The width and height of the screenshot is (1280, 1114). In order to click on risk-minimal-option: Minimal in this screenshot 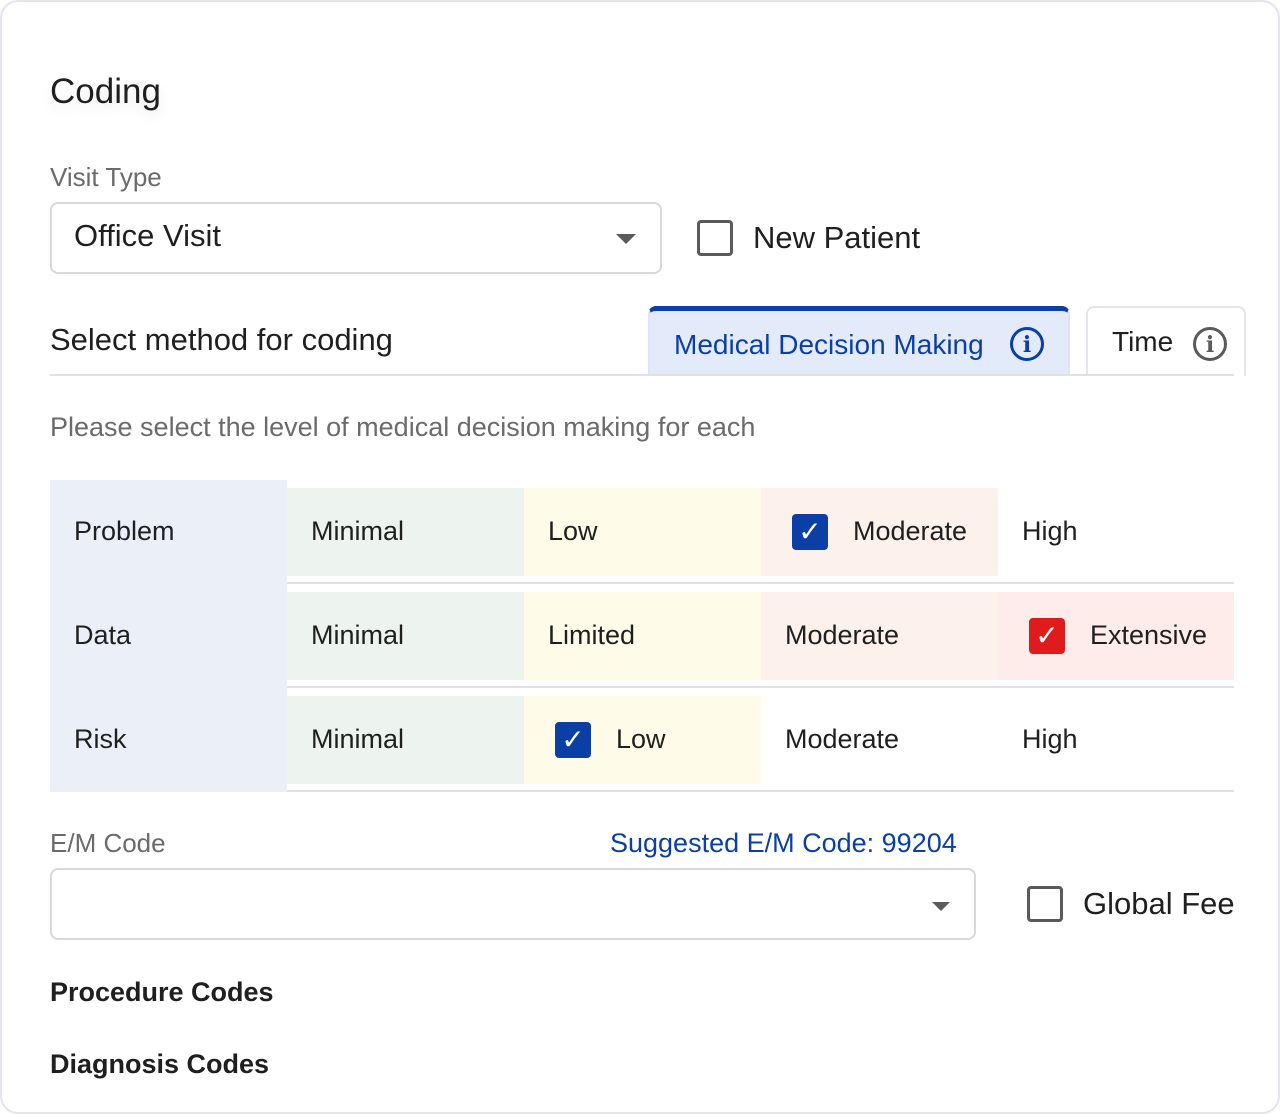, I will do `click(405, 740)`.